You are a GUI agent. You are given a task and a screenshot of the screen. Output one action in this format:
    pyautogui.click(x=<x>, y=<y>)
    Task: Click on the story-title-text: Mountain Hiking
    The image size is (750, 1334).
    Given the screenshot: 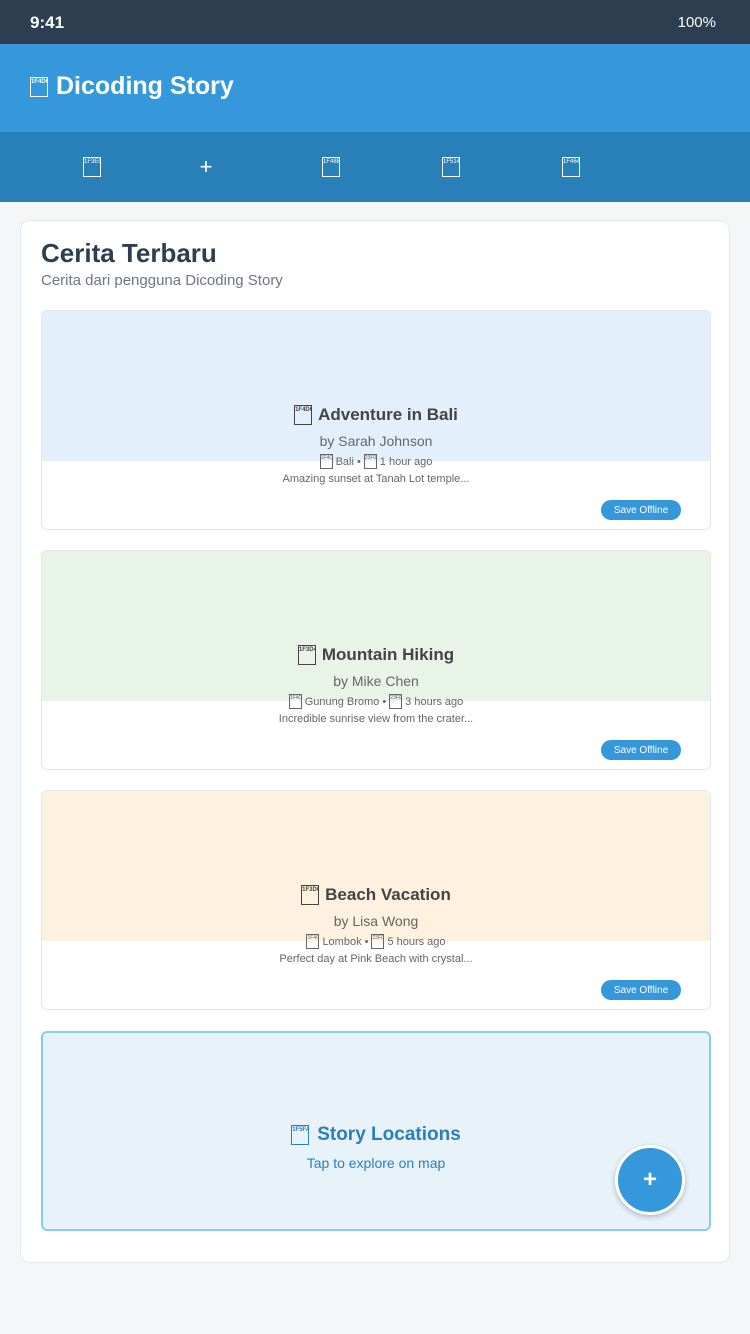 What is the action you would take?
    pyautogui.click(x=388, y=654)
    